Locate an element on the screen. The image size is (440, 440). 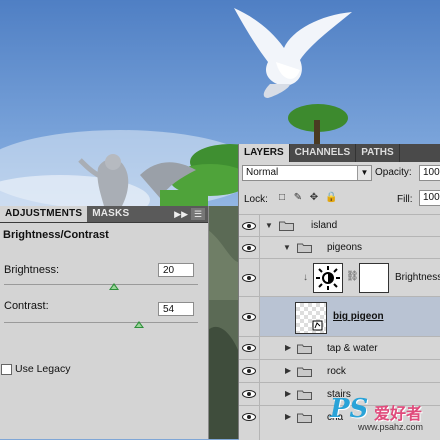
adjustments-tabbar: ADJUSTMENTS MASKS ▶▶ ☰ is located at coordinates (104, 214).